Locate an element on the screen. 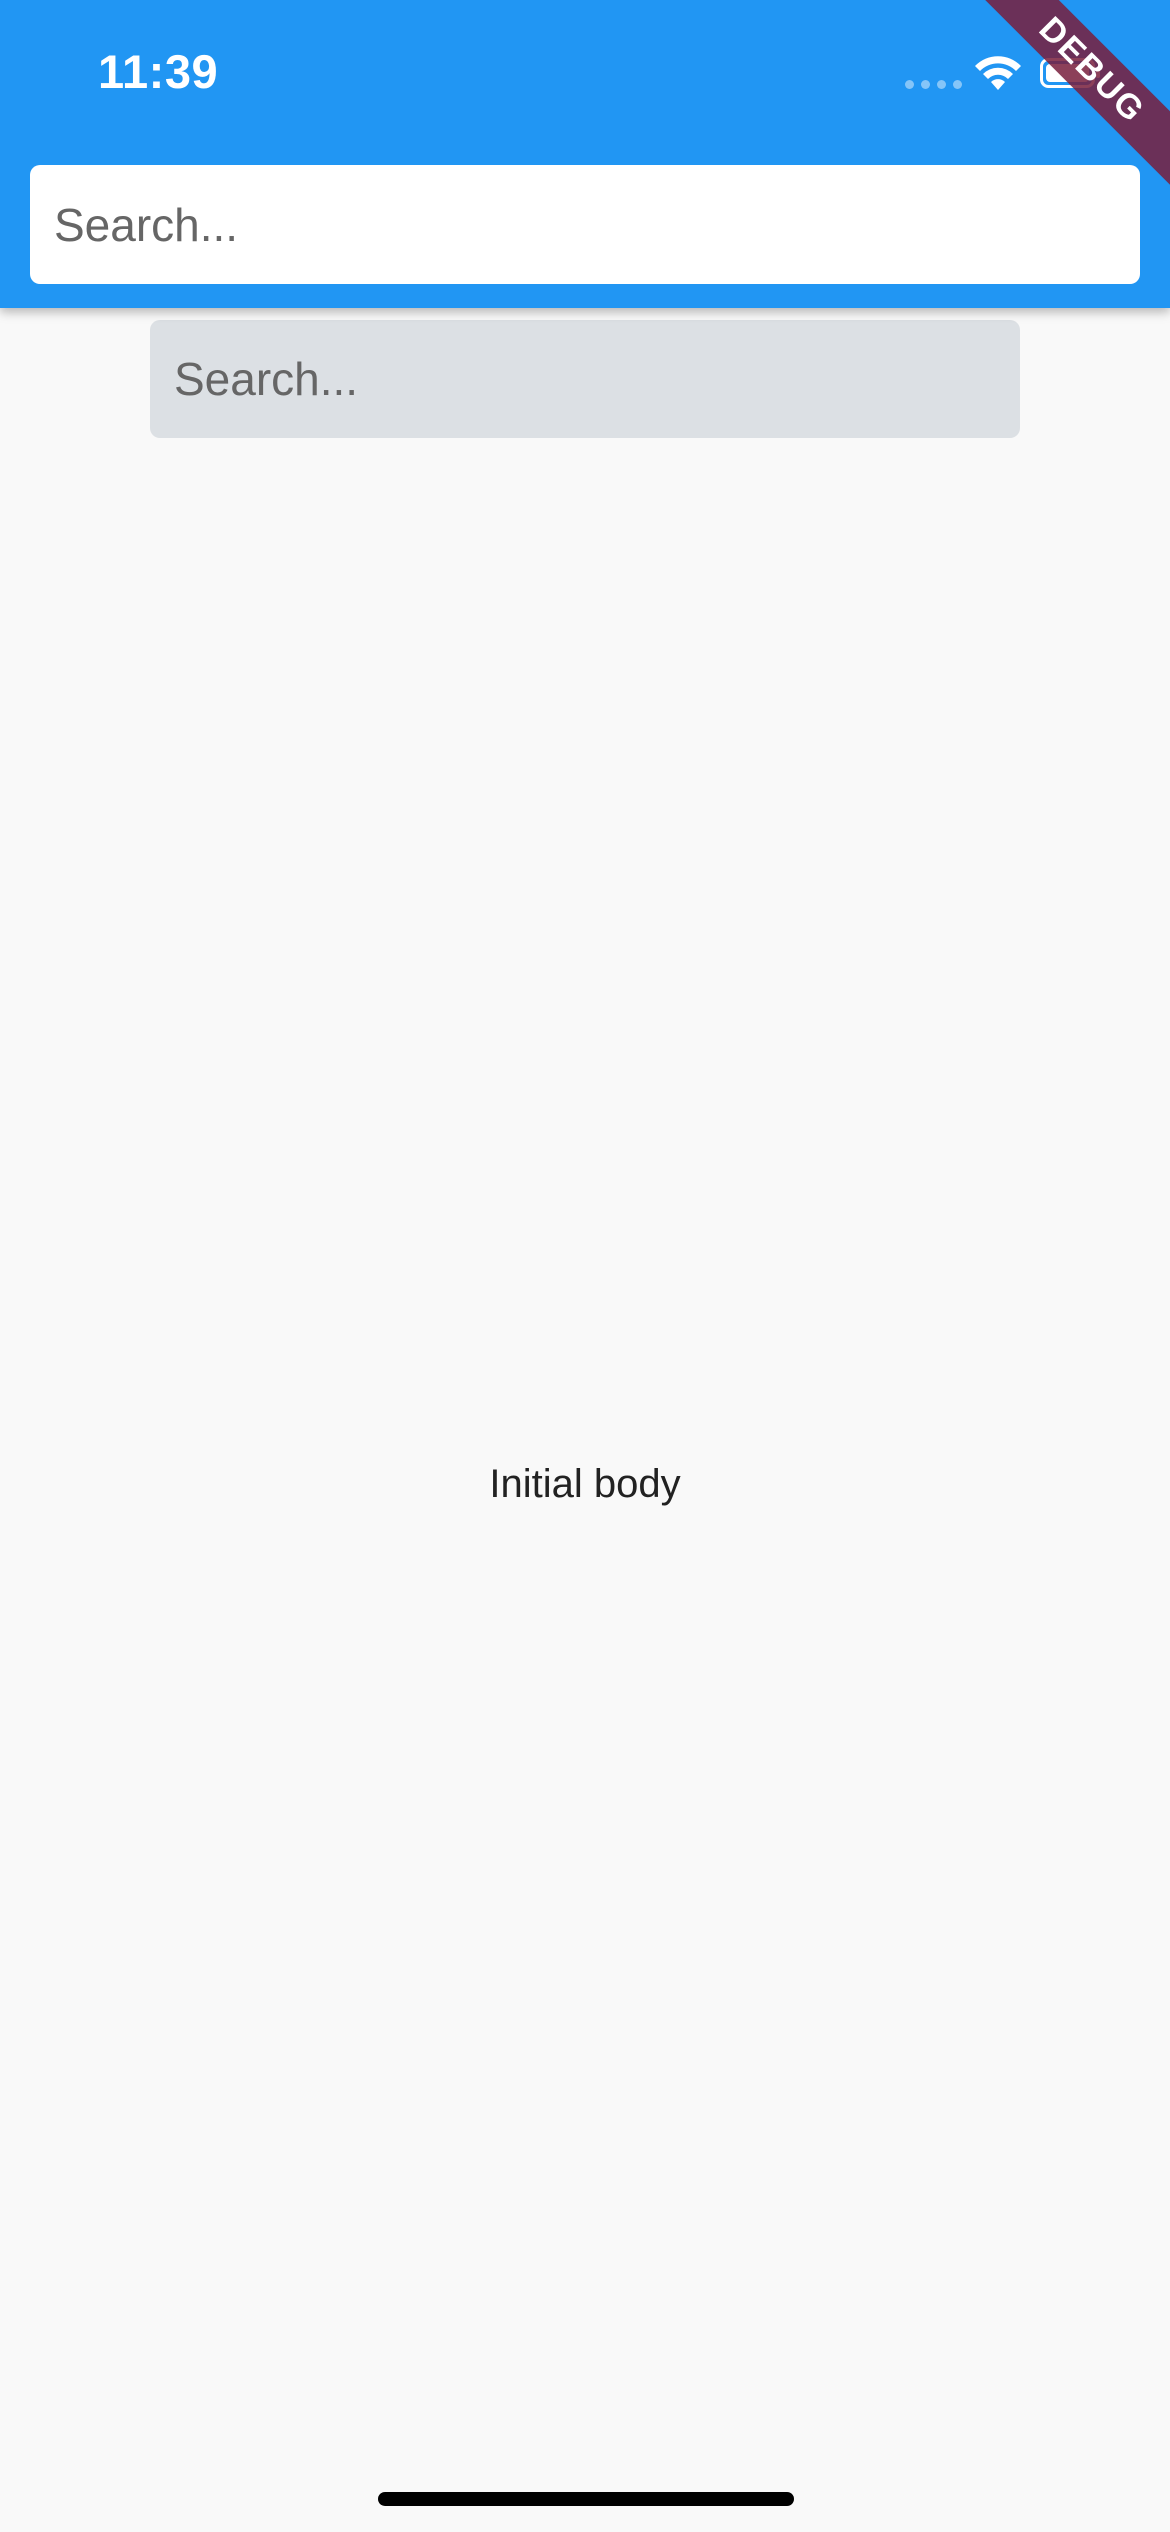  status-bar: 11:39 is located at coordinates (585, 75).